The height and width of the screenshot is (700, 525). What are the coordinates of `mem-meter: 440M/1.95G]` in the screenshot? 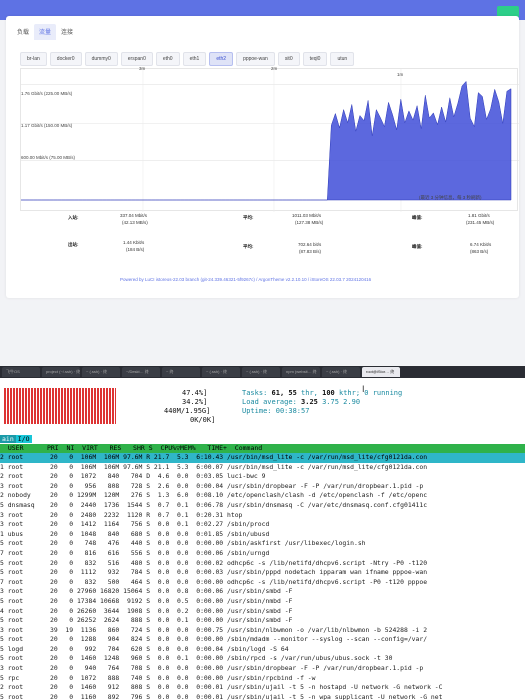 It's located at (187, 411).